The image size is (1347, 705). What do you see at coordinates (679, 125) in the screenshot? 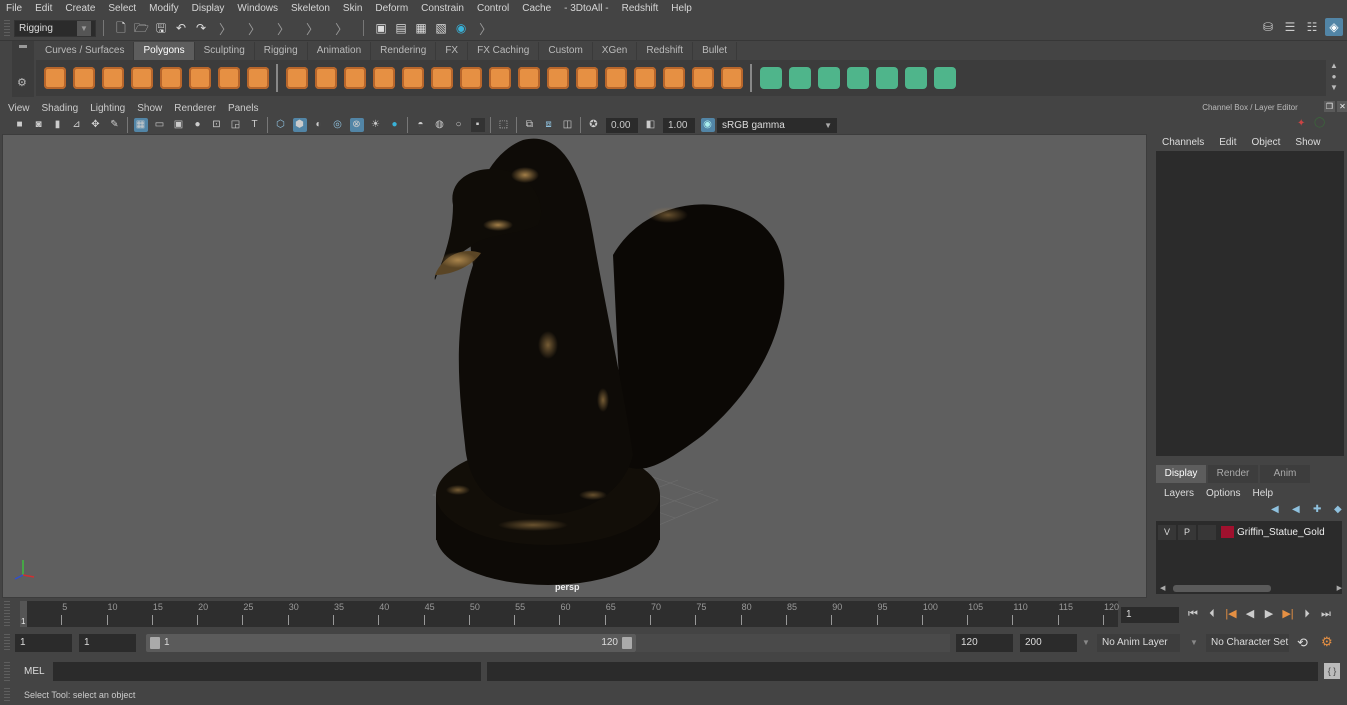
I see `gamma-field: 1.00` at bounding box center [679, 125].